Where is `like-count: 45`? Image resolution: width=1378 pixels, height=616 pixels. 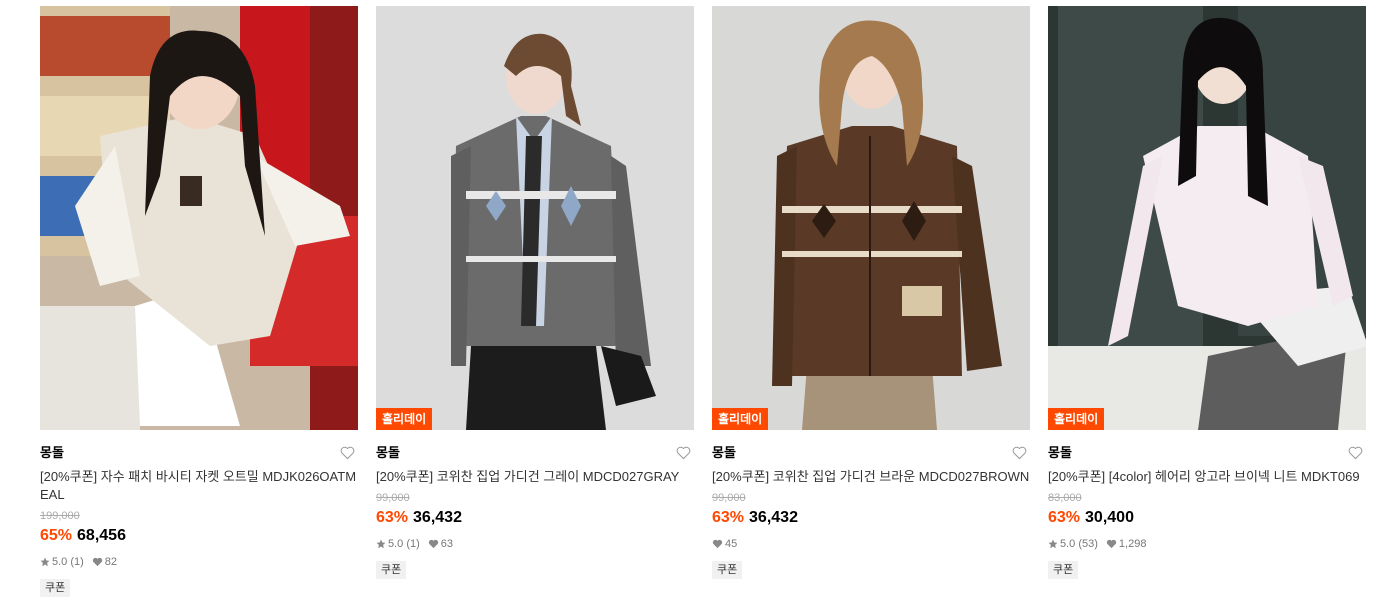
like-count: 45 is located at coordinates (731, 544).